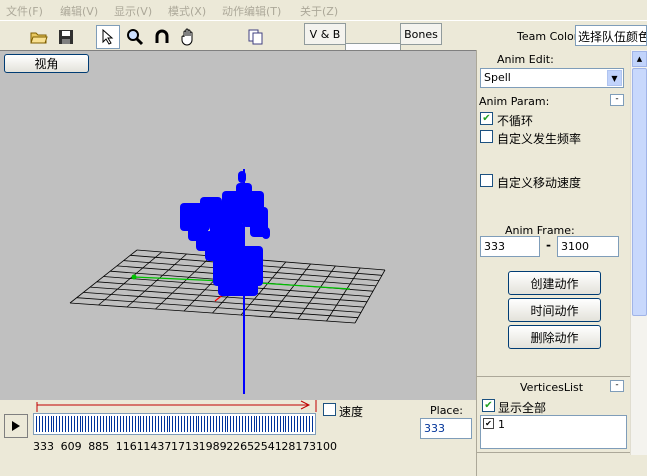  What do you see at coordinates (240, 446) in the screenshot?
I see `frame-tick-label: 2265` at bounding box center [240, 446].